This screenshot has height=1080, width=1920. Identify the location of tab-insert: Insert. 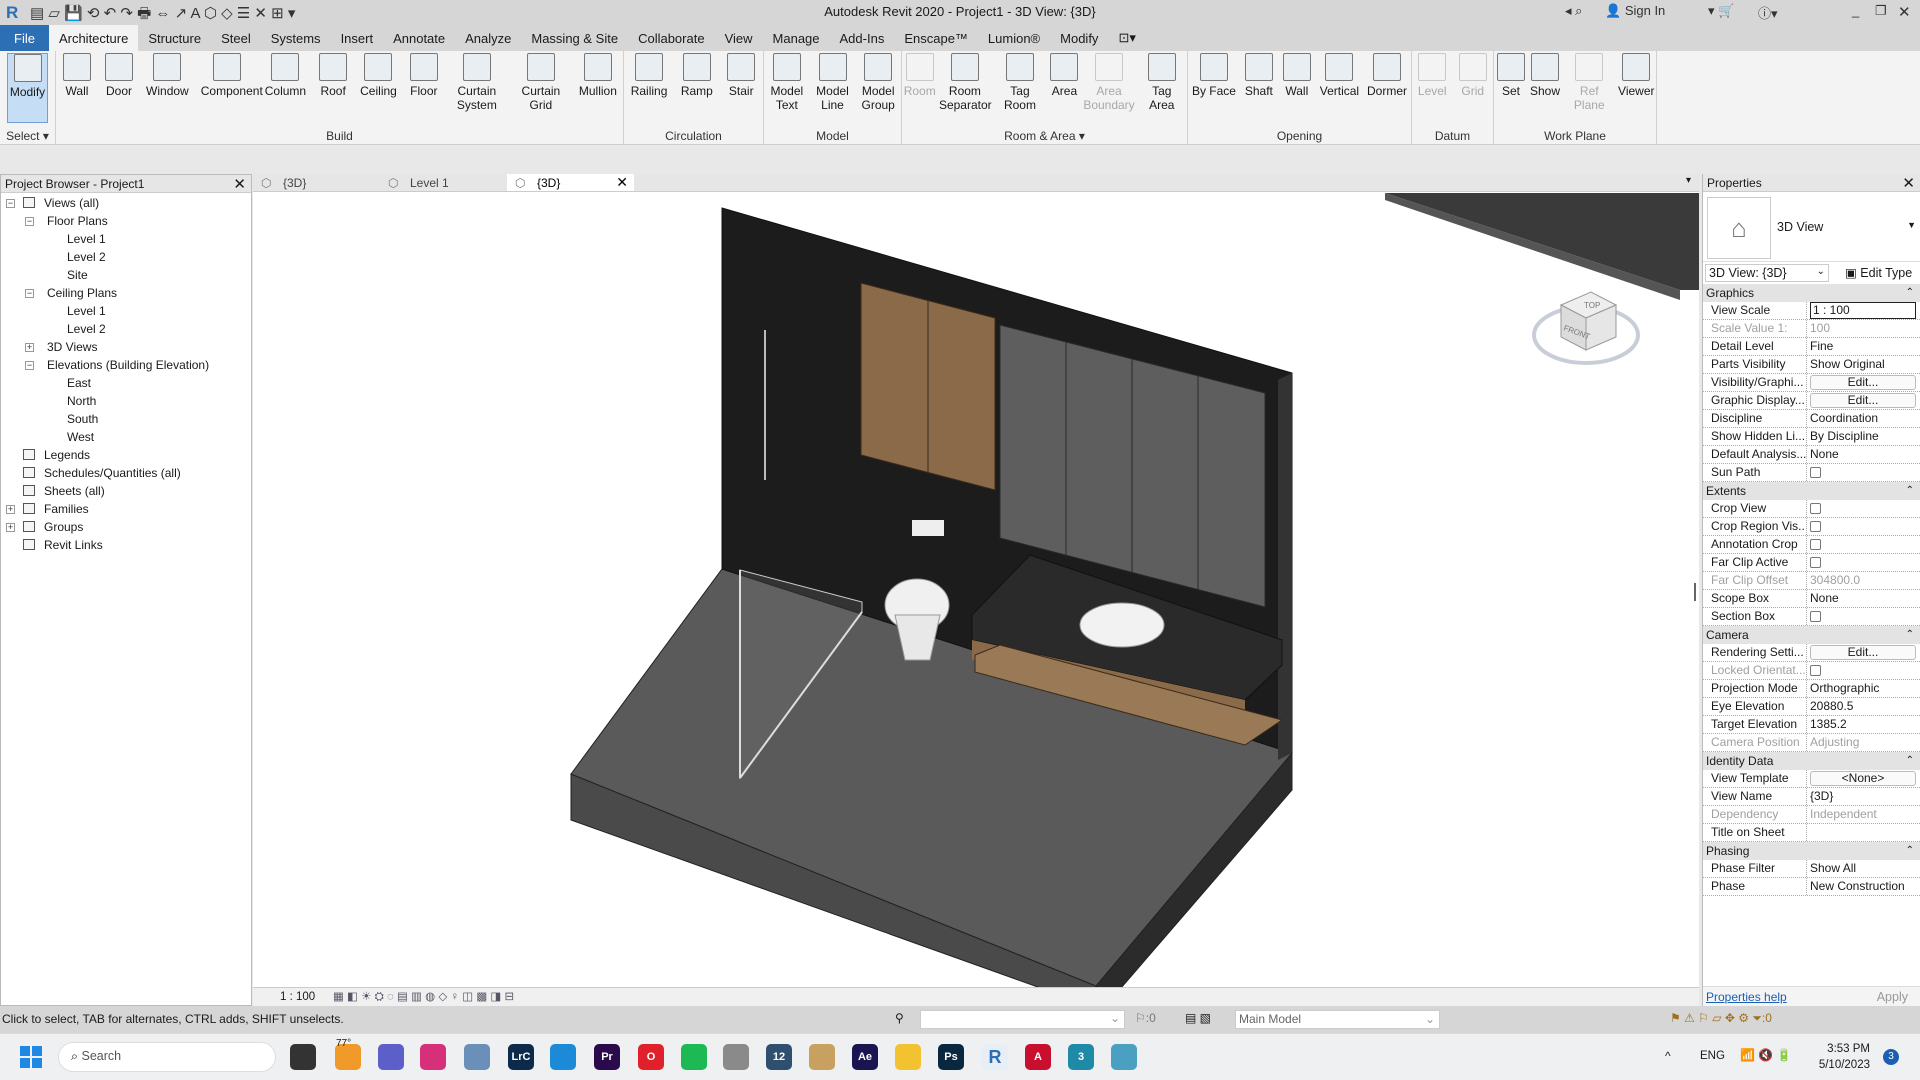
(357, 38).